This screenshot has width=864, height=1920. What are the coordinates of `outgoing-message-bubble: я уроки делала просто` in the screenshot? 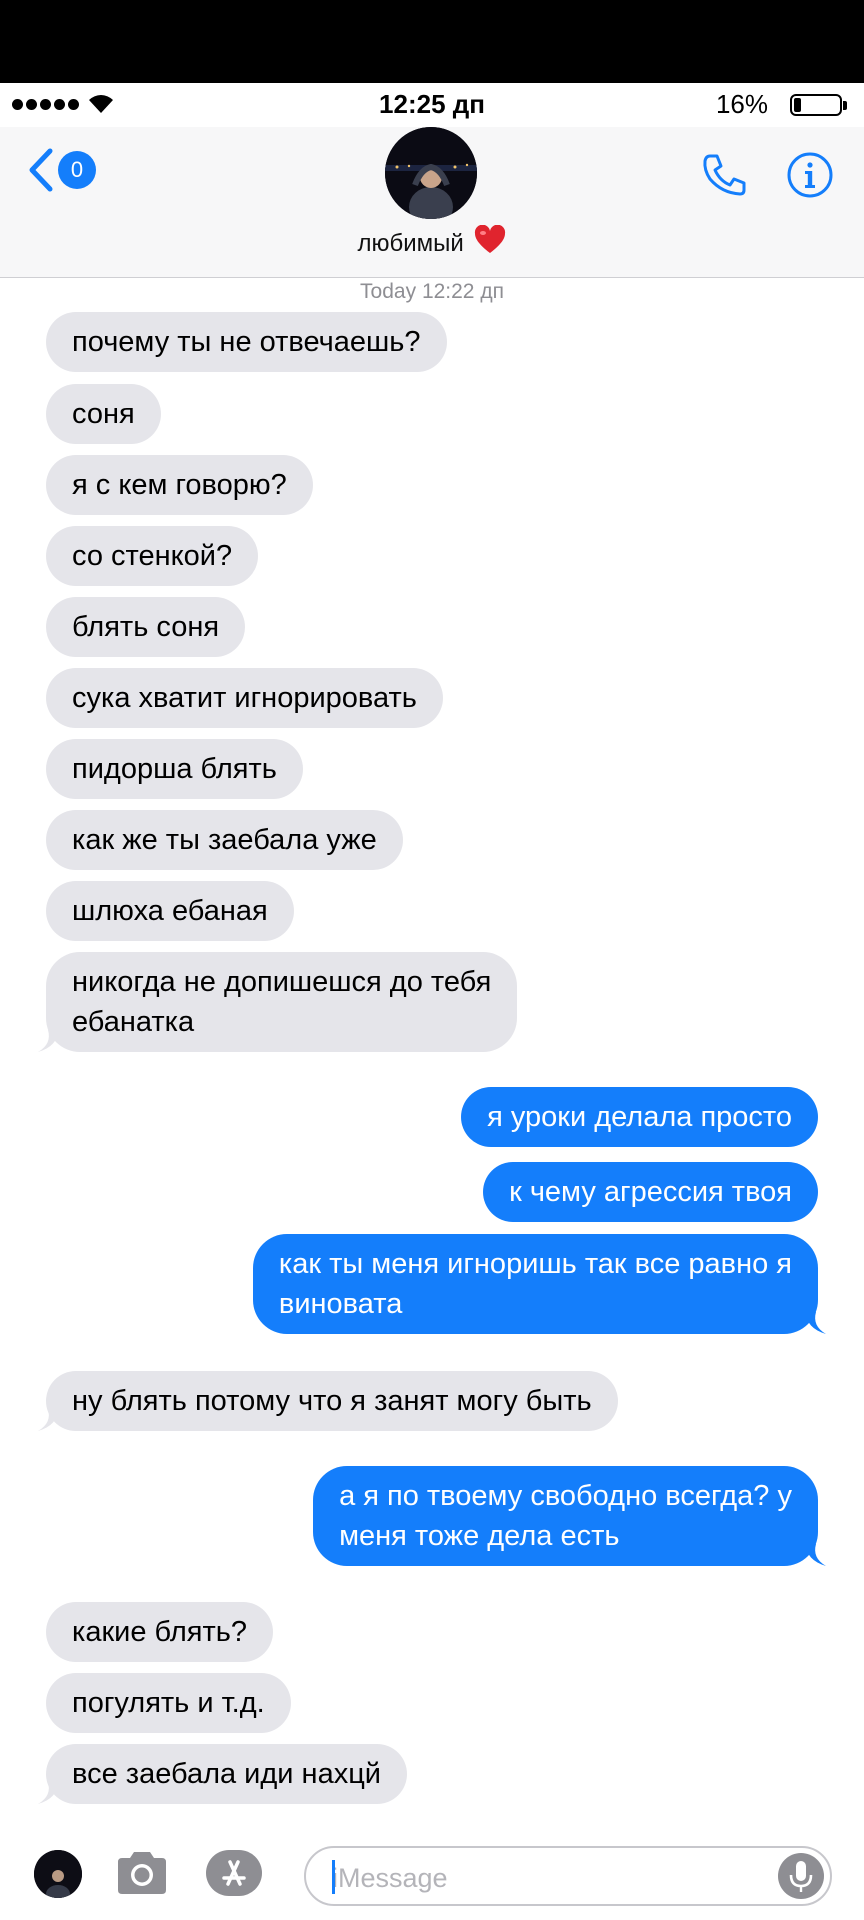 It's located at (639, 1117).